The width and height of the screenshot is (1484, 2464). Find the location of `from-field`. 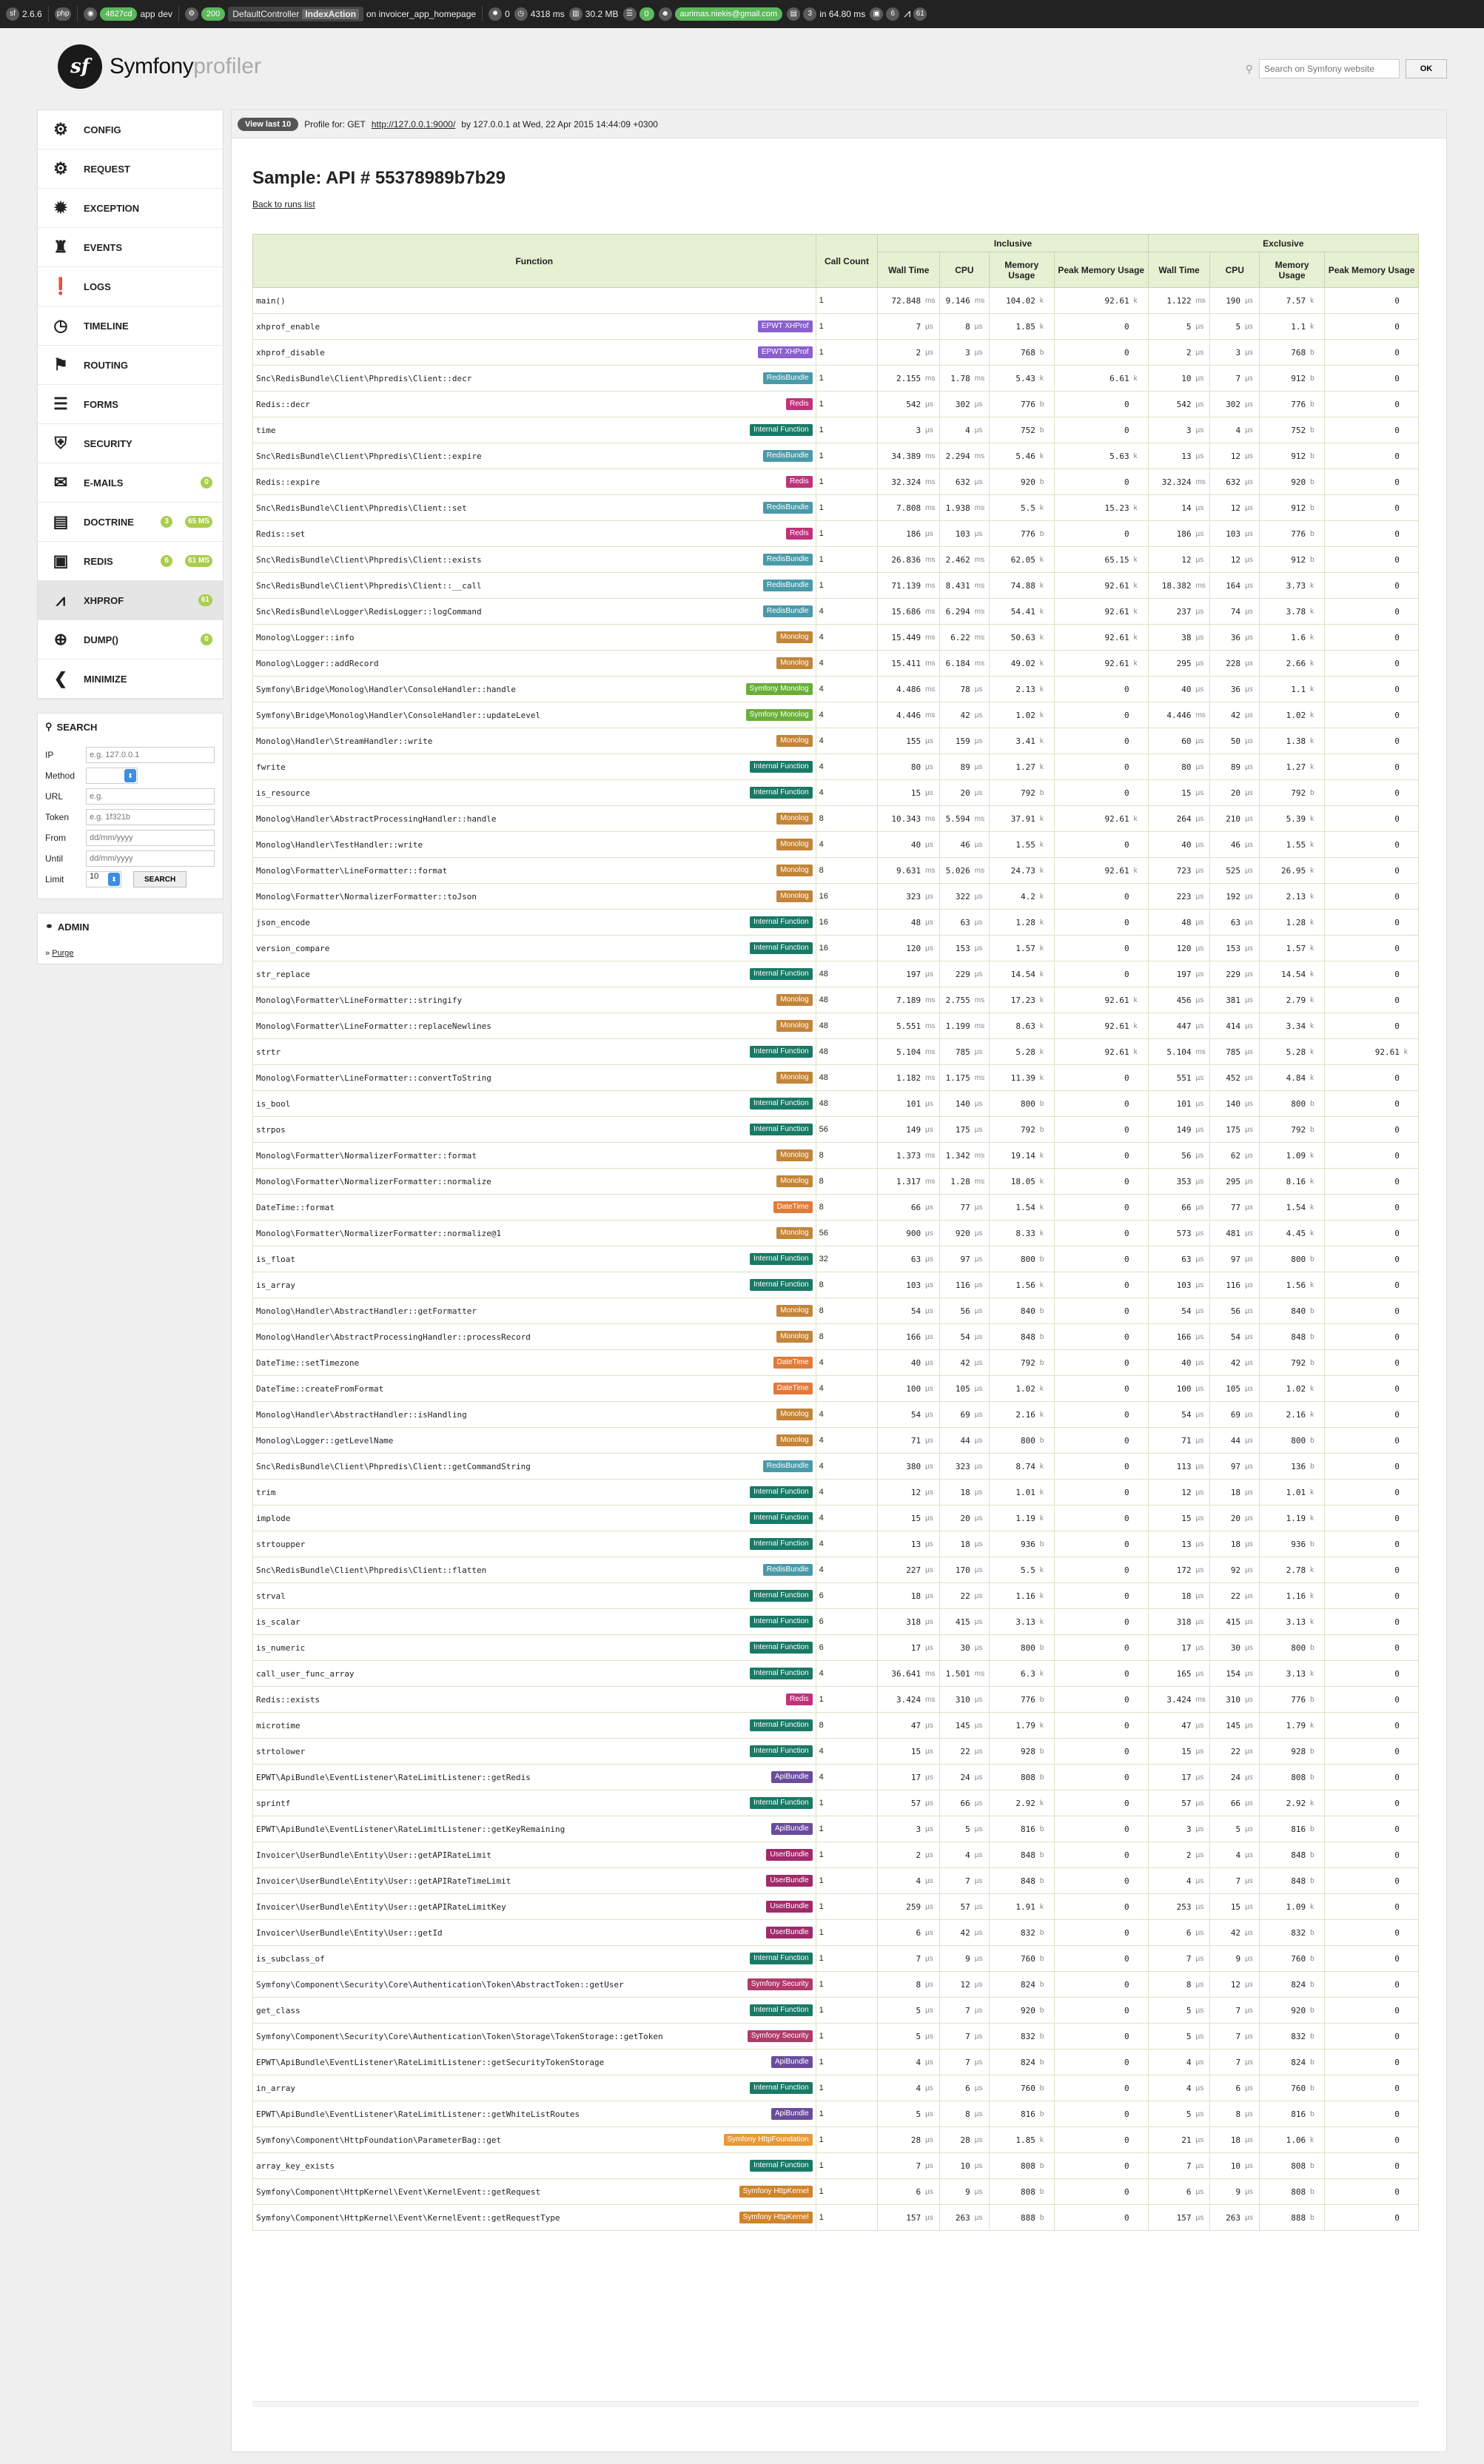

from-field is located at coordinates (150, 838).